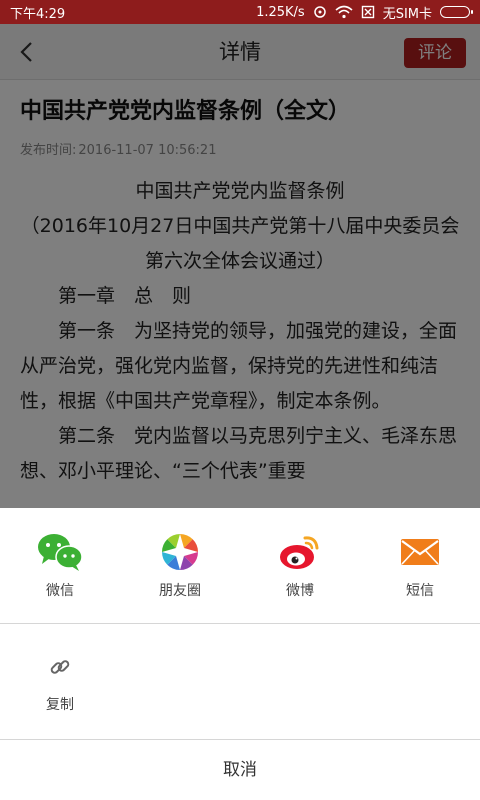 The width and height of the screenshot is (480, 800). I want to click on sync-icon, so click(320, 12).